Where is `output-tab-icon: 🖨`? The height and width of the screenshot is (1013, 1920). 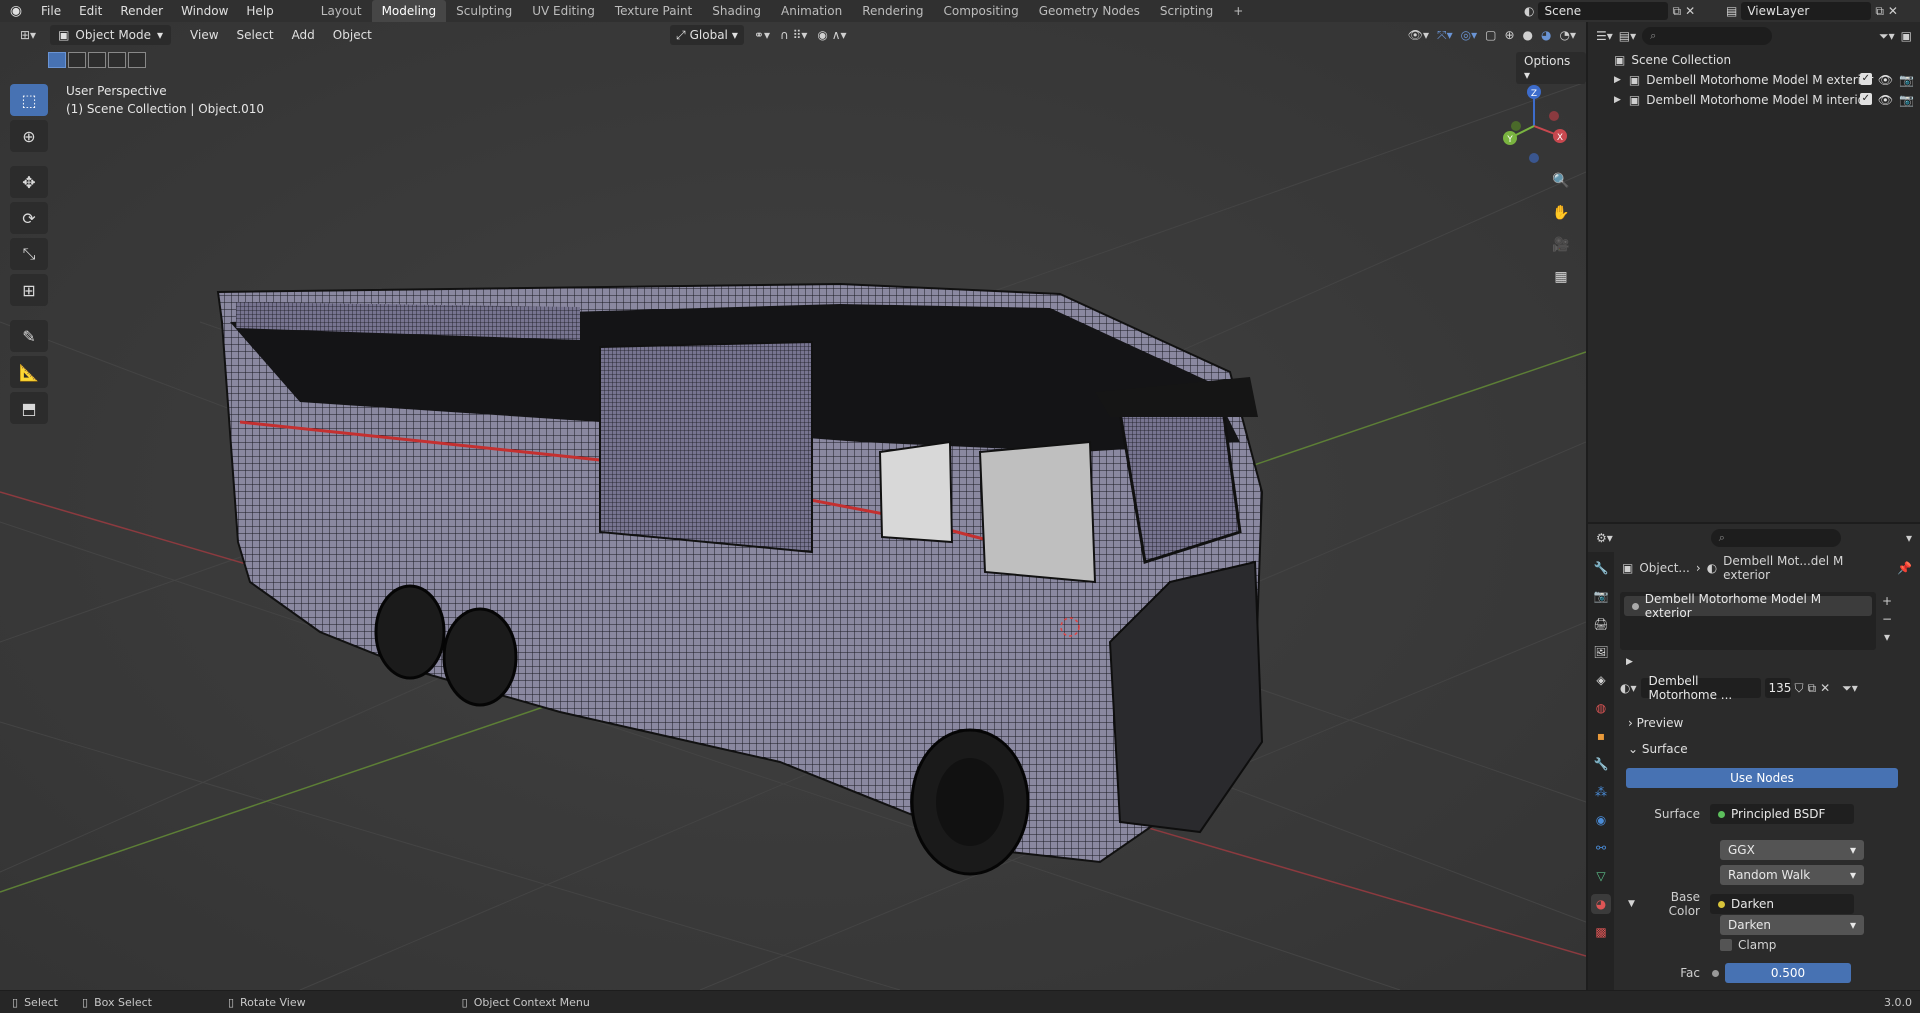
output-tab-icon: 🖨 is located at coordinates (1601, 624).